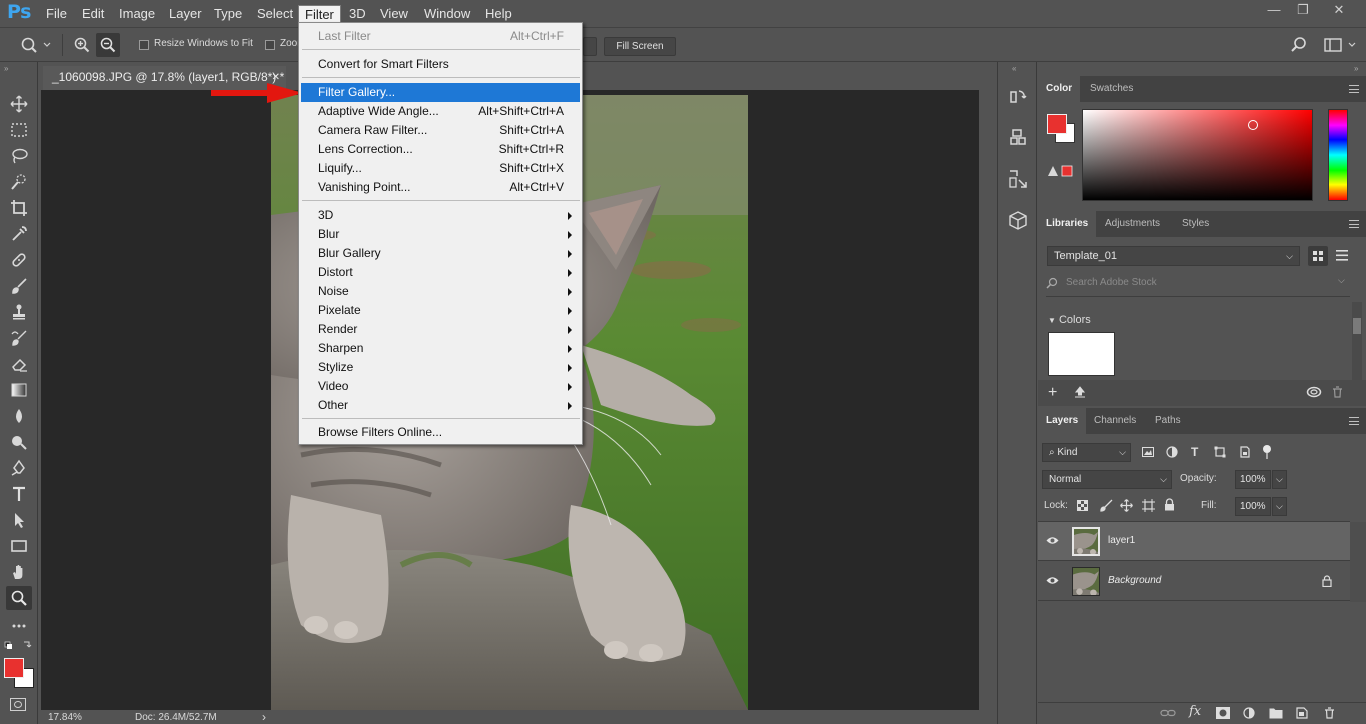 This screenshot has height=724, width=1366. What do you see at coordinates (1148, 505) in the screenshot?
I see `lock-artboard-icon` at bounding box center [1148, 505].